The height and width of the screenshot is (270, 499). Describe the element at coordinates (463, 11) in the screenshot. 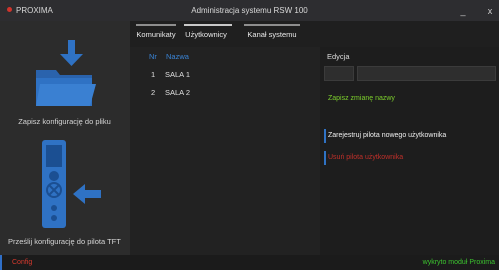

I see `minimize-button: _` at that location.